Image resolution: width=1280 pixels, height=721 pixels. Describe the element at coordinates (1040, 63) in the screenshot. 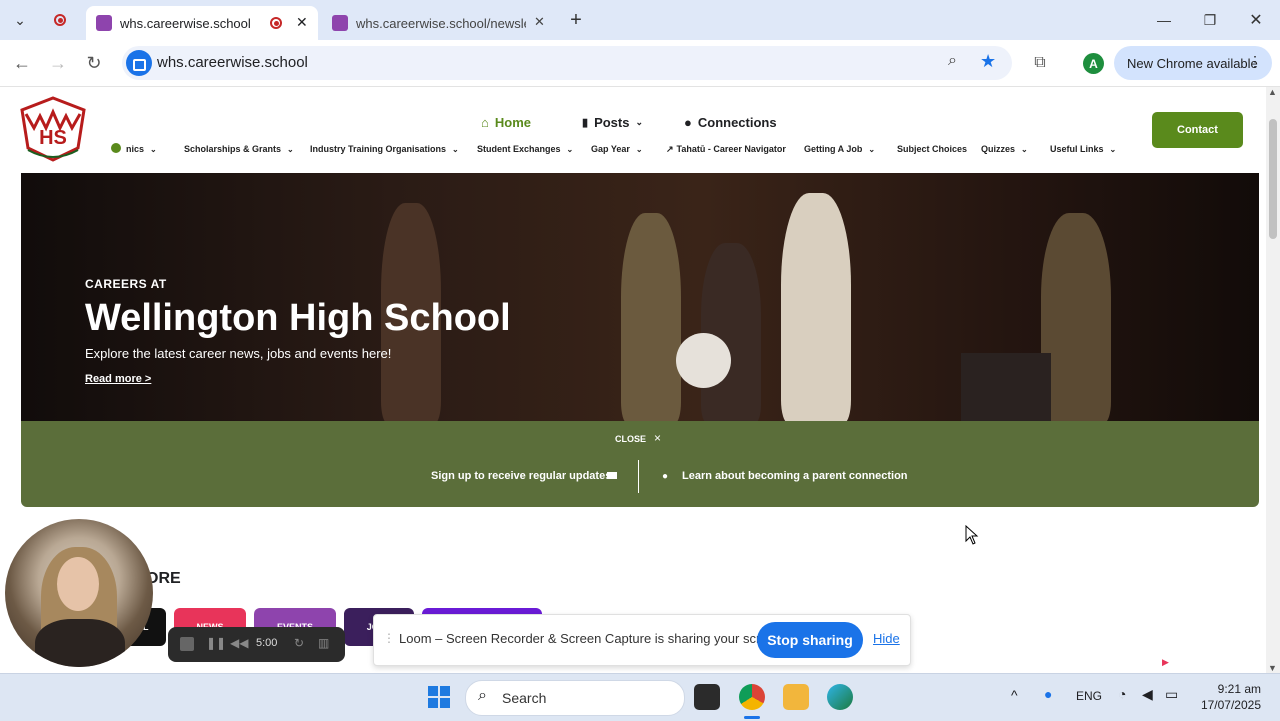

I see `extensions-puzzle-icon: ⧉` at that location.